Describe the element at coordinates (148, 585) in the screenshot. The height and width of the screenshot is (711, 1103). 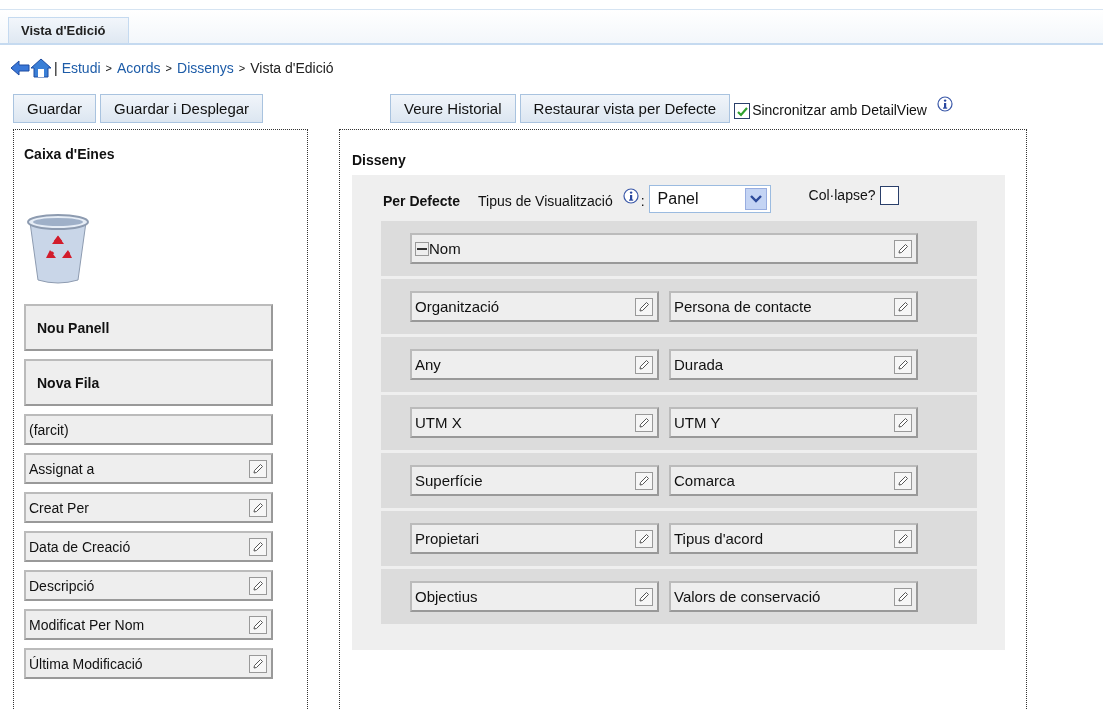
I see `toolbox-field: Descripció` at that location.